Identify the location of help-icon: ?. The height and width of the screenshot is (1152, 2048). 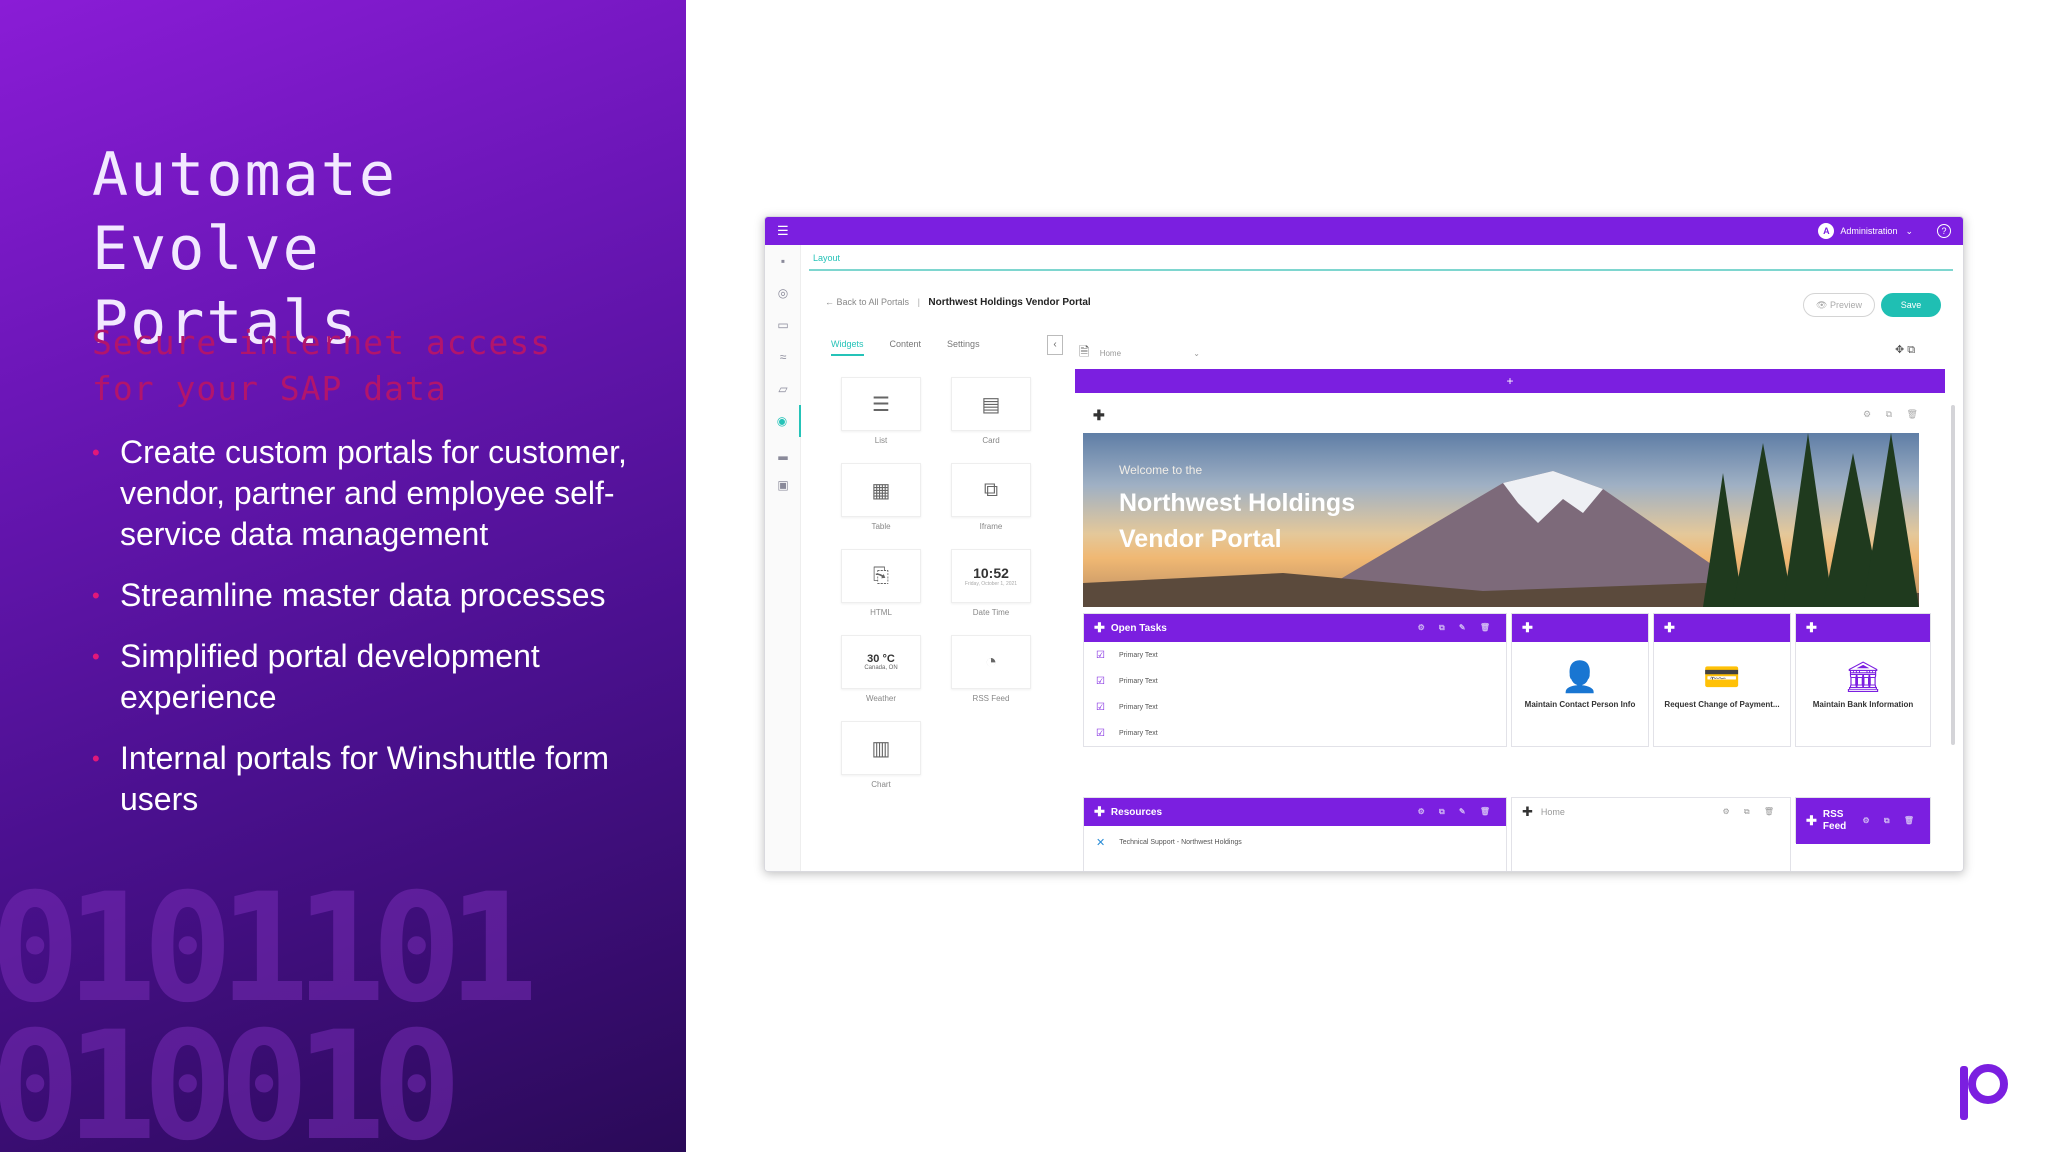
(1944, 231).